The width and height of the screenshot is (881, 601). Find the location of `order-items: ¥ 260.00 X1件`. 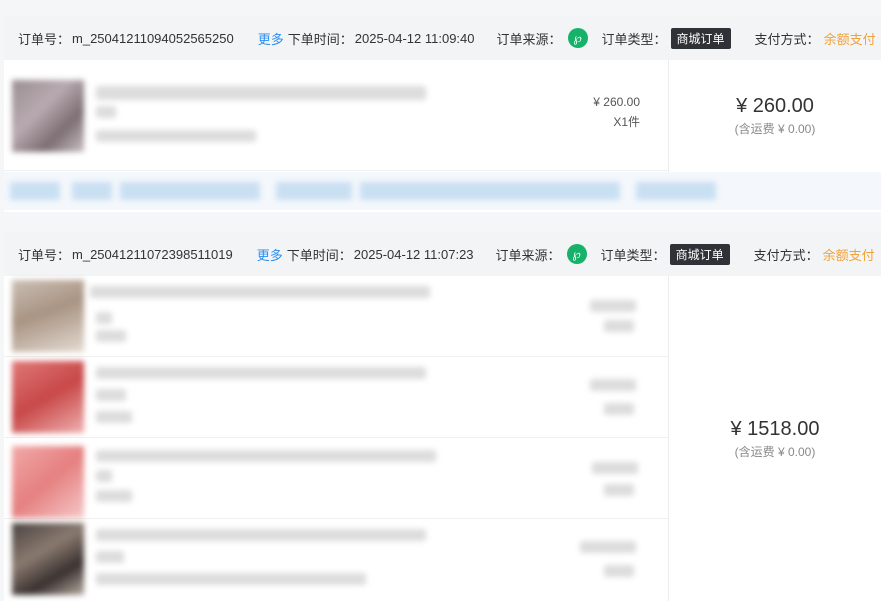

order-items: ¥ 260.00 X1件 is located at coordinates (336, 116).